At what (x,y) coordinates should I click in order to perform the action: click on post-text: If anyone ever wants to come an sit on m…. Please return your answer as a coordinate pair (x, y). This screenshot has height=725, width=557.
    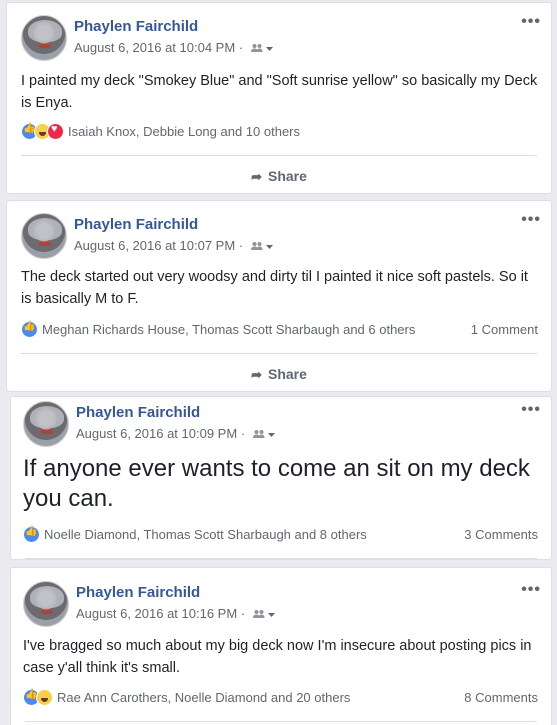
    Looking at the image, I should click on (276, 483).